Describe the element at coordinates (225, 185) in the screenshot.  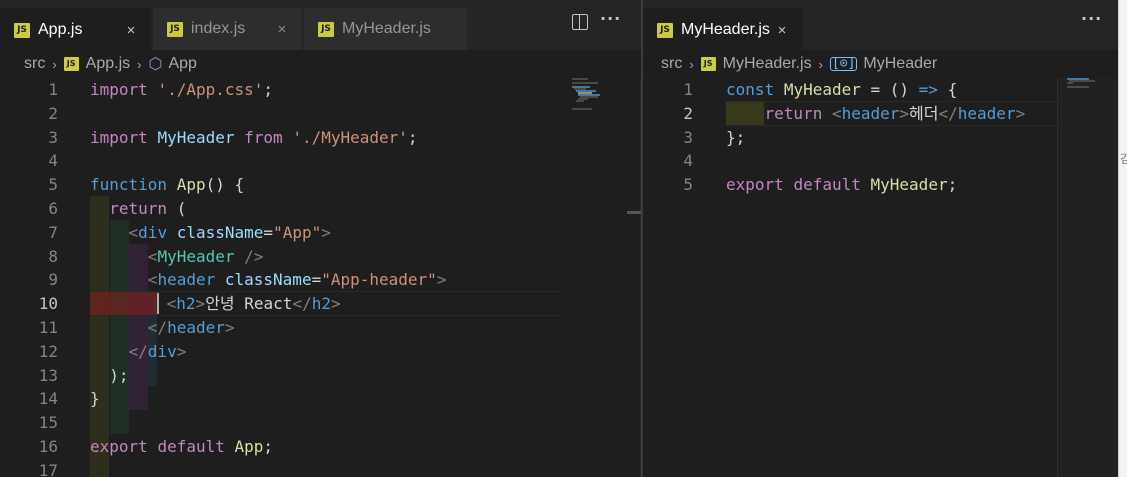
I see `token: () {` at that location.